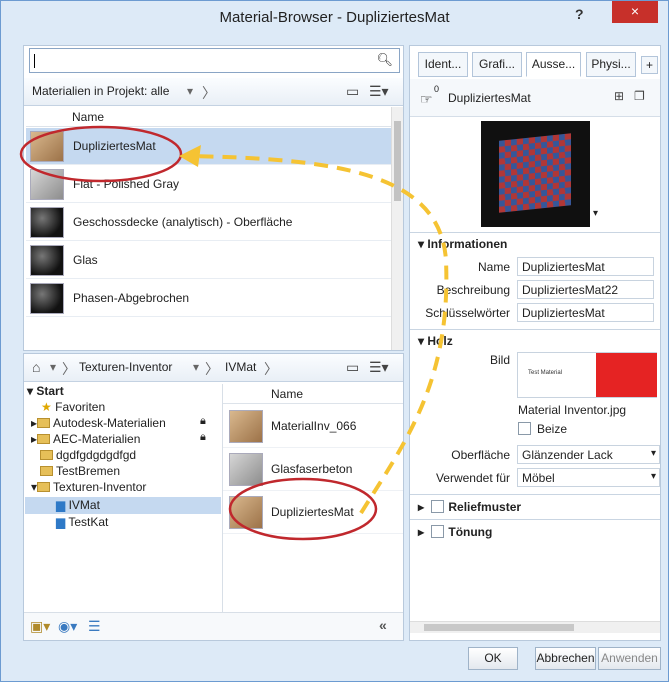  What do you see at coordinates (101, 154) in the screenshot?
I see `annotation-circle-top` at bounding box center [101, 154].